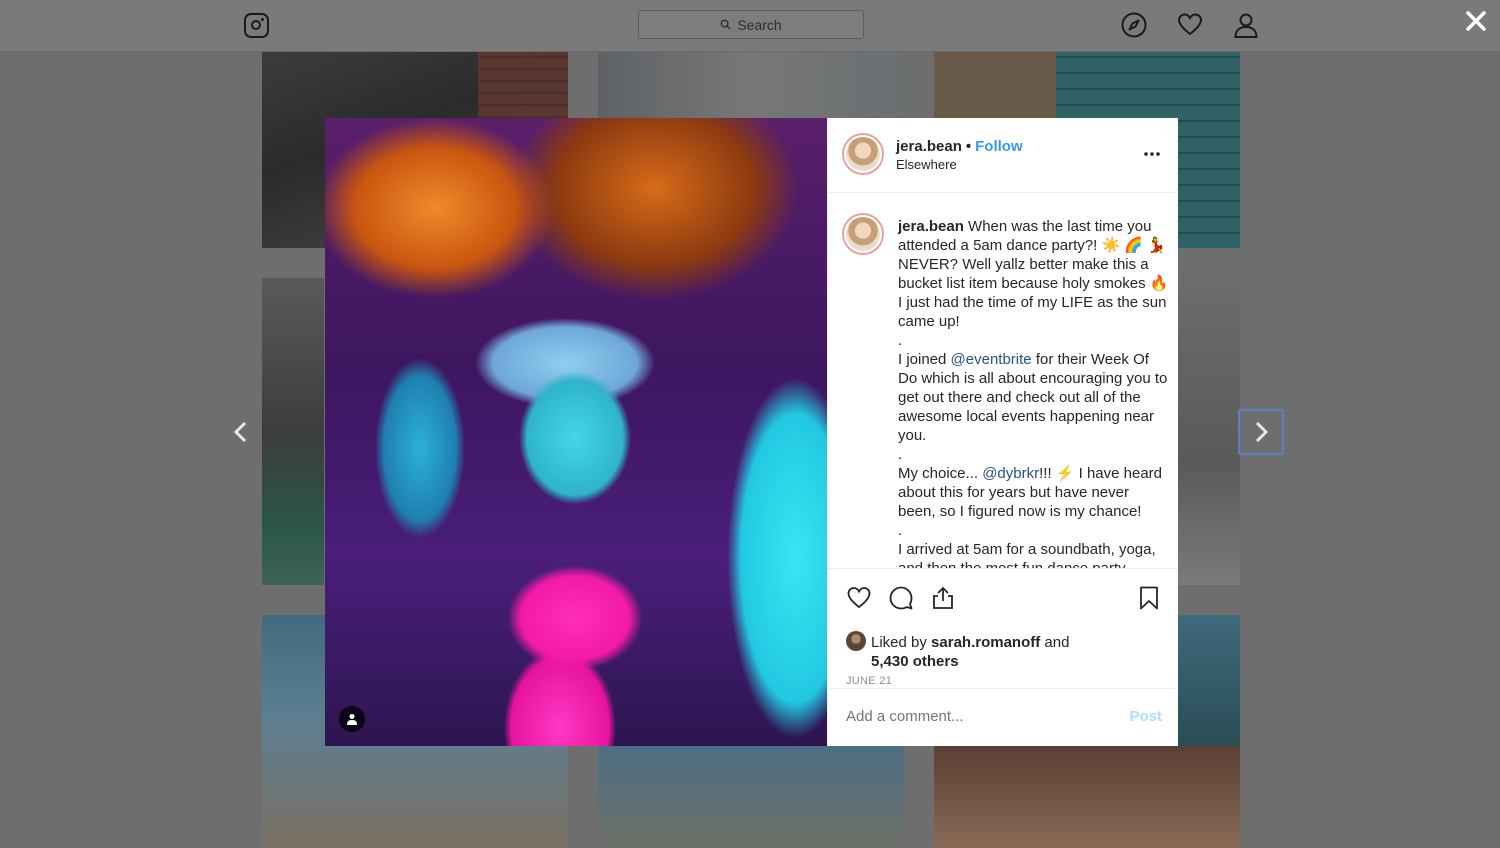  Describe the element at coordinates (1246, 25) in the screenshot. I see `profile-user-icon` at that location.